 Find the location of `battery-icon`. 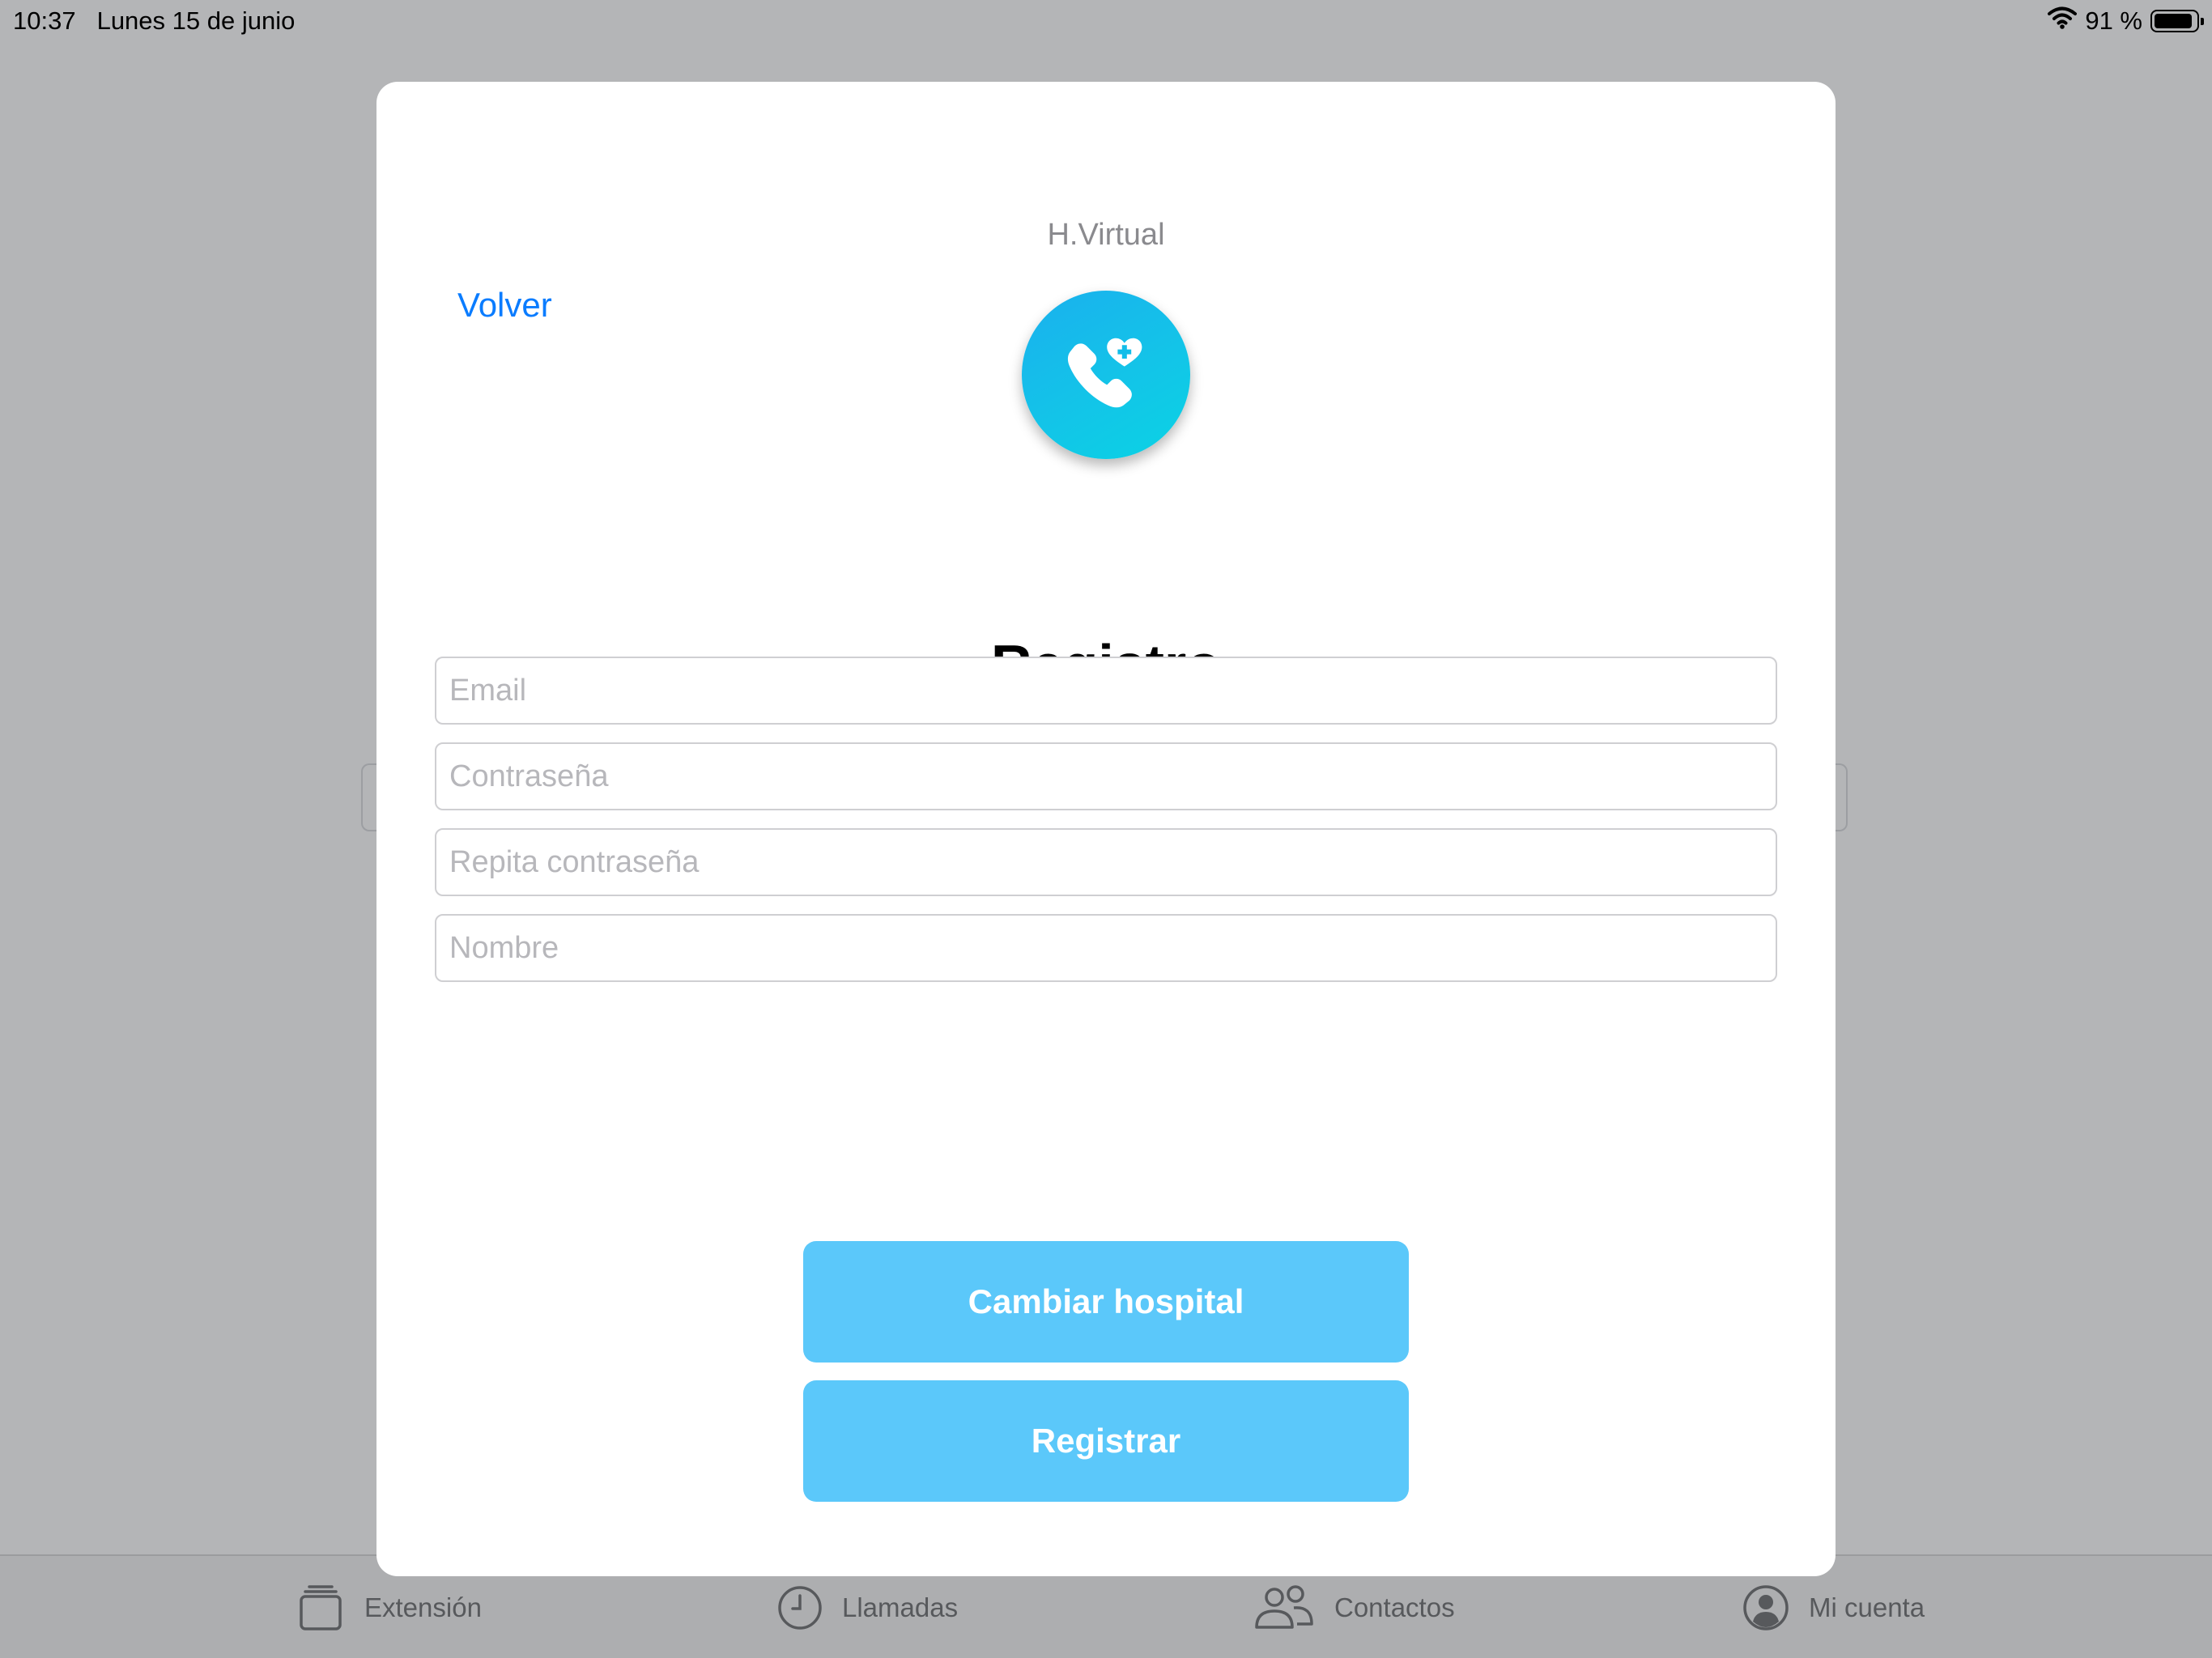

battery-icon is located at coordinates (2177, 21).